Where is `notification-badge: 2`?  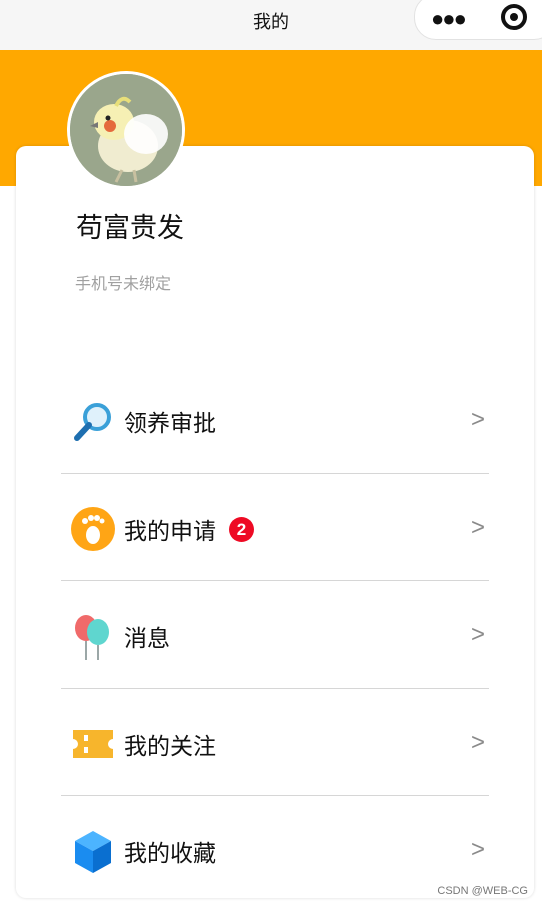 notification-badge: 2 is located at coordinates (241, 529).